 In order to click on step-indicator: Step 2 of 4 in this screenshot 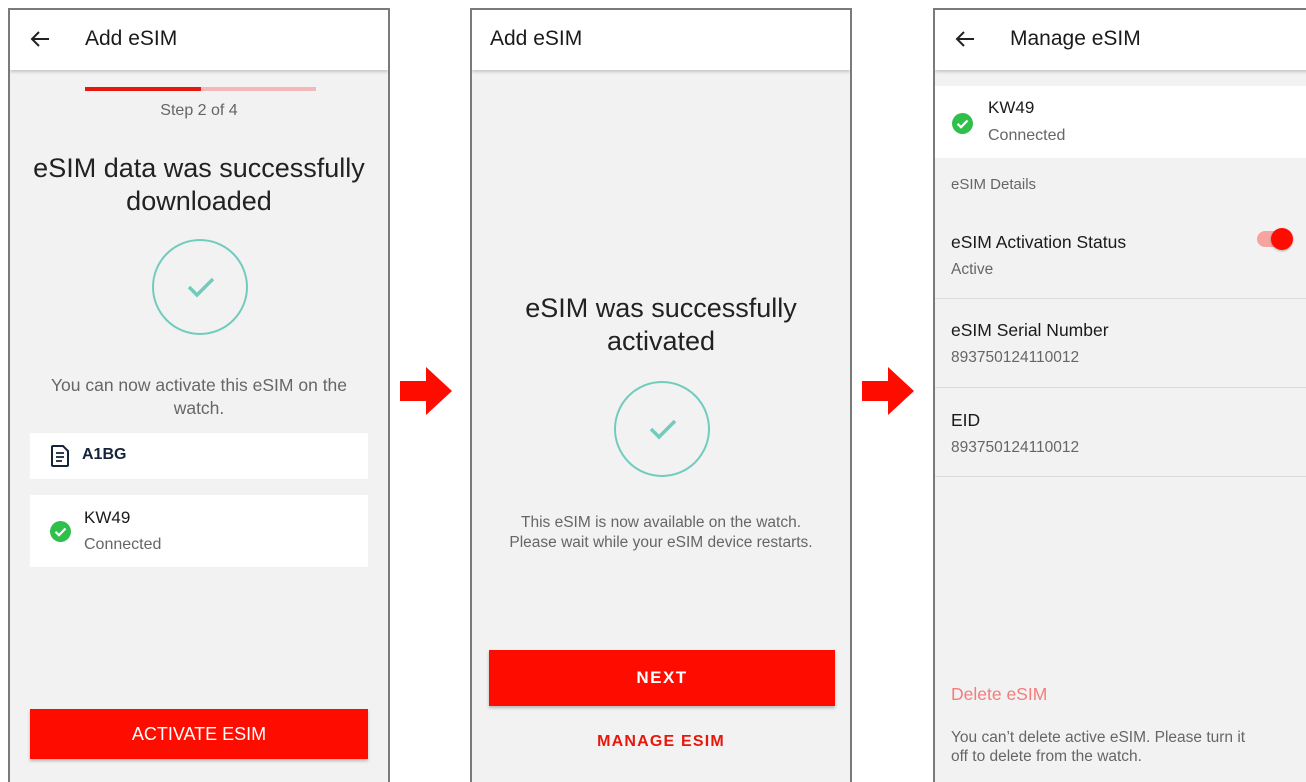, I will do `click(199, 110)`.